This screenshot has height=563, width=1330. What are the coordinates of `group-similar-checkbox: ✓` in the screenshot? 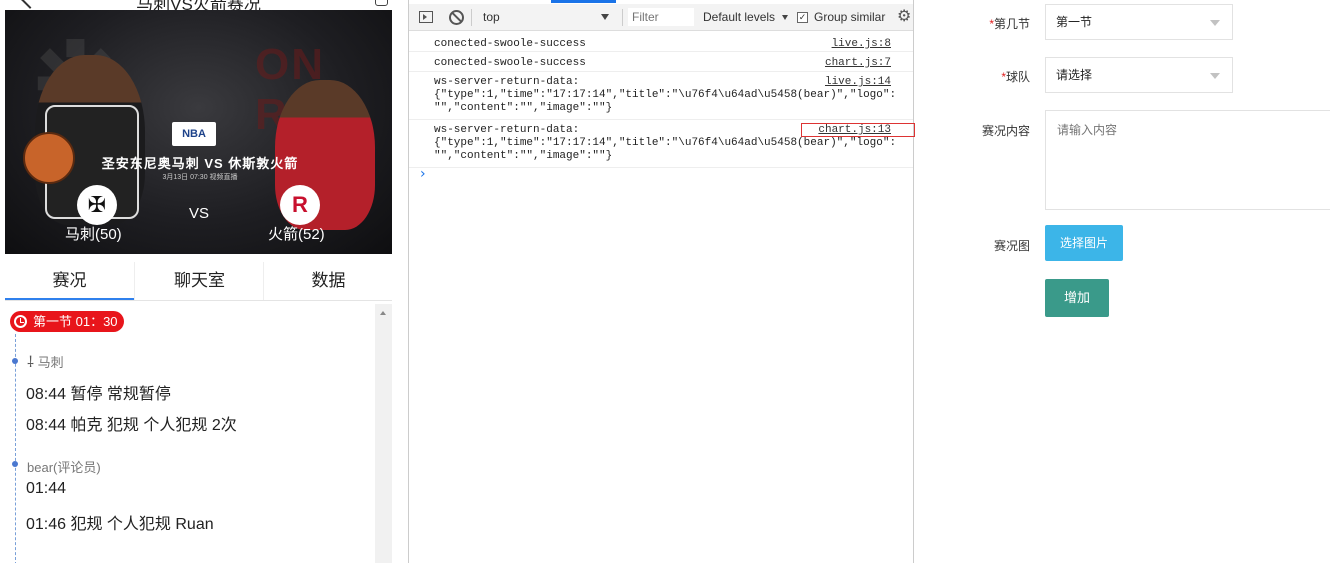 It's located at (802, 17).